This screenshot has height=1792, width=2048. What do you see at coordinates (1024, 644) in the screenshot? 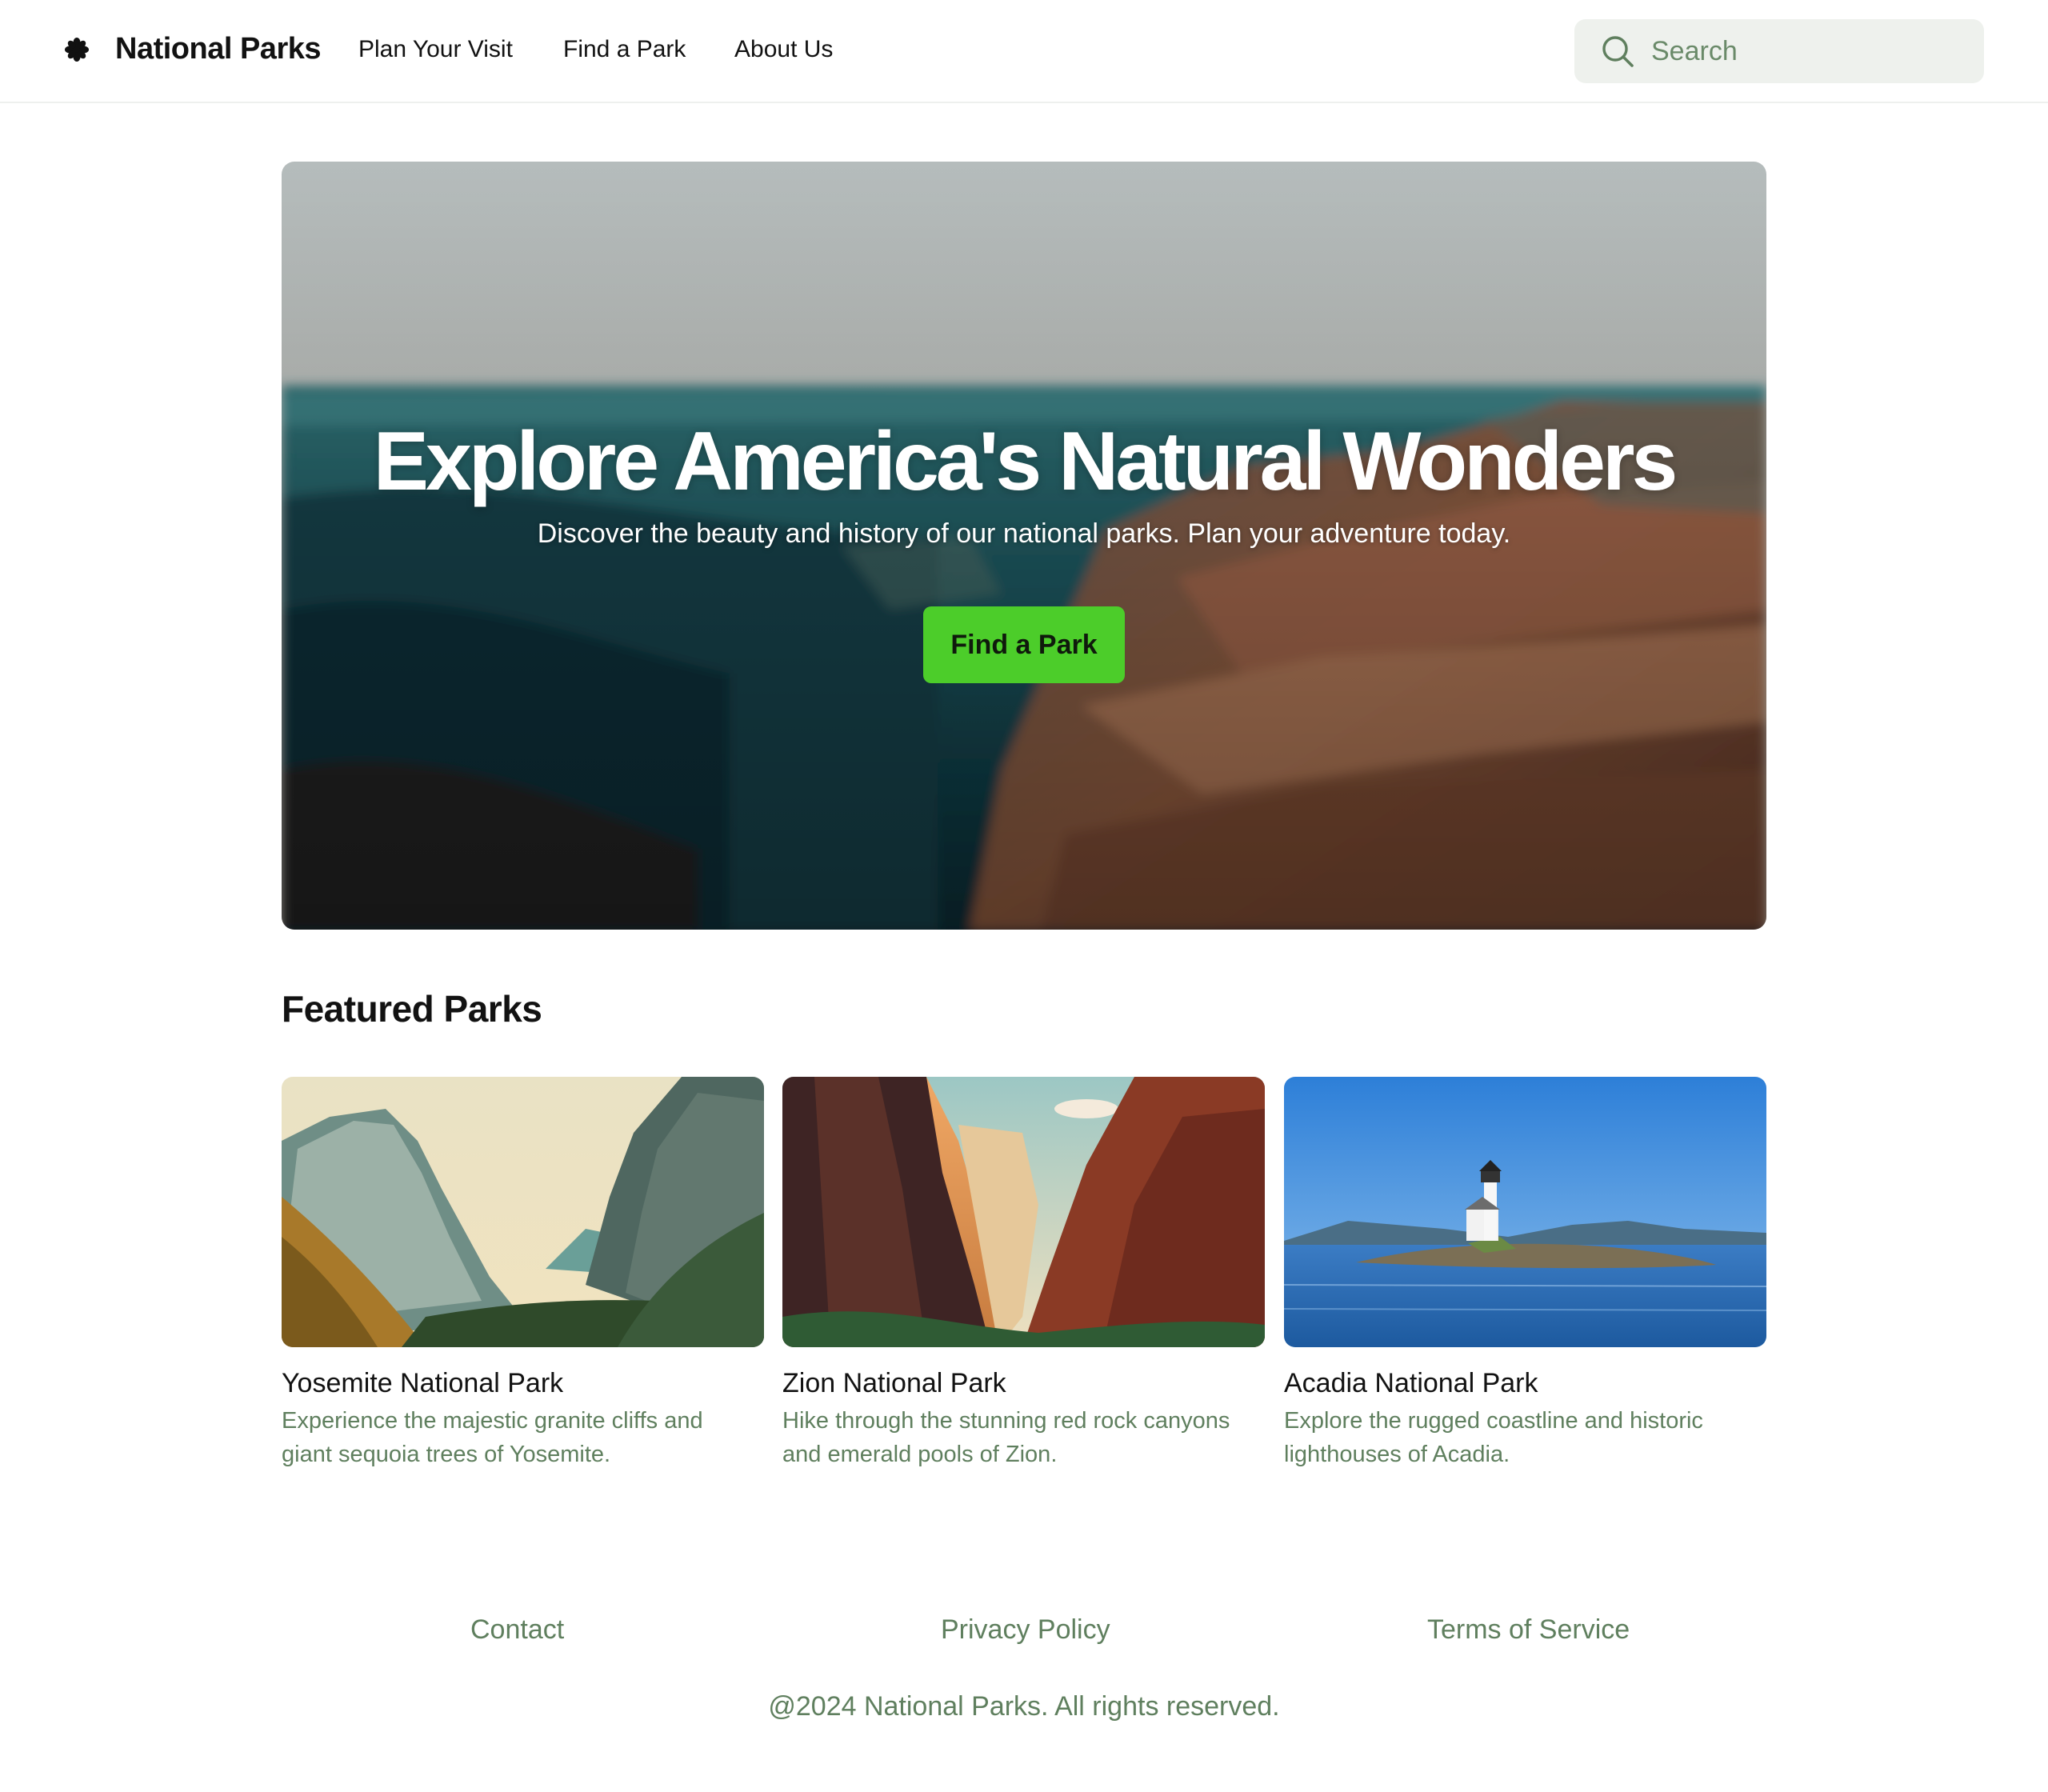
I see `find-a-park-button: Find a Park` at bounding box center [1024, 644].